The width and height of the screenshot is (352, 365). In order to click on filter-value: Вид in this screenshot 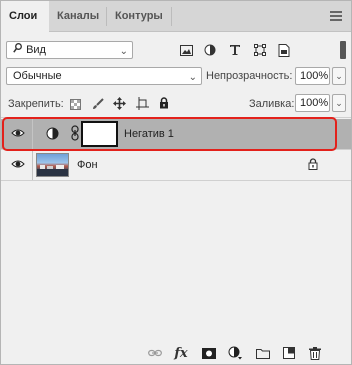, I will do `click(36, 50)`.